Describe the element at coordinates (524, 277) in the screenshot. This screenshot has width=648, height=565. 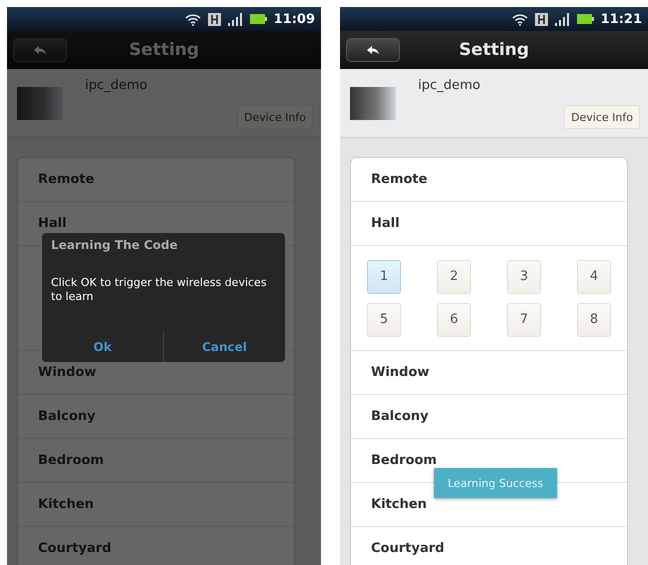
I see `channel-key: 3` at that location.